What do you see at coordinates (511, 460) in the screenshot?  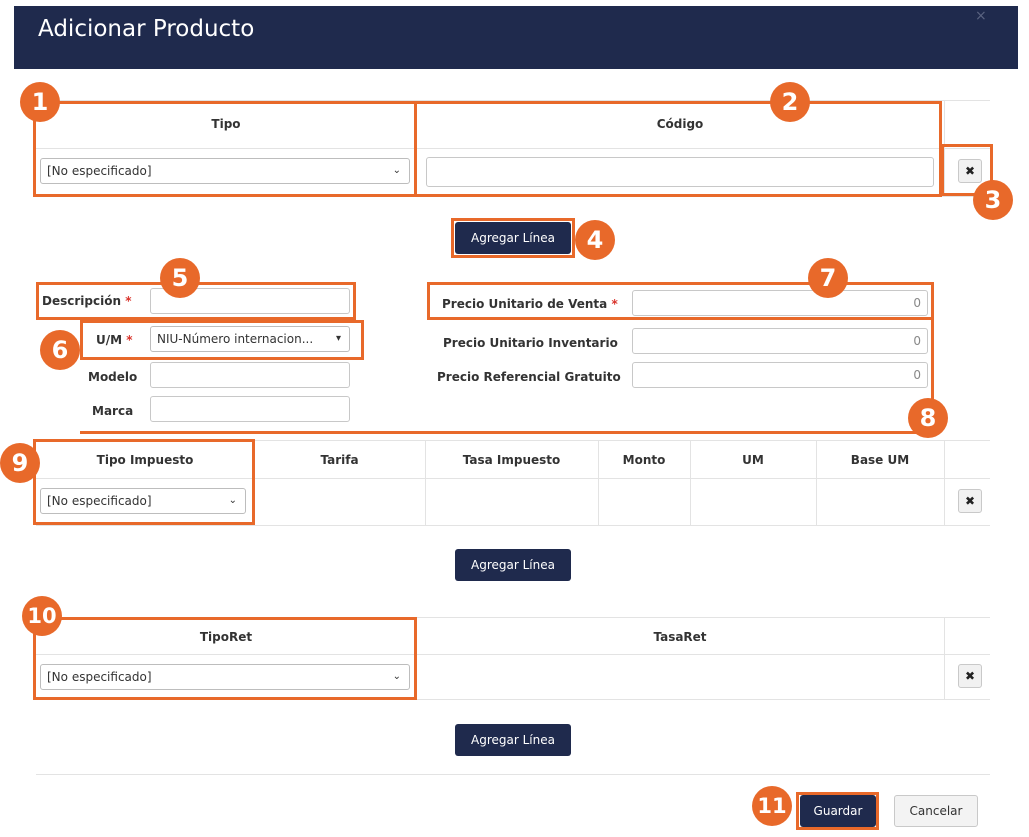 I see `column-header-tasa-impuesto: Tasa Impuesto` at bounding box center [511, 460].